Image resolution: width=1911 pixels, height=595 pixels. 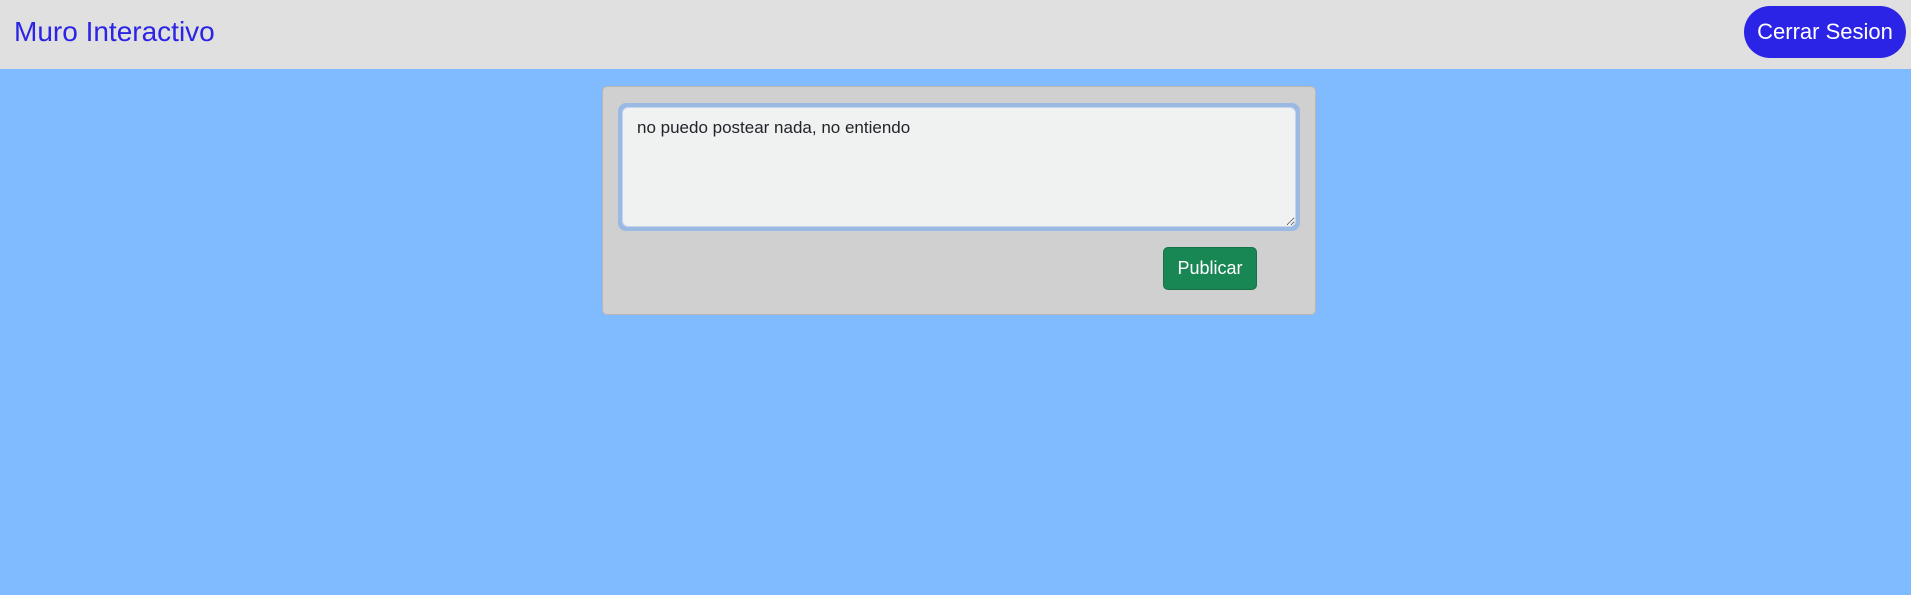 What do you see at coordinates (114, 32) in the screenshot?
I see `app-brand: Muro Interactivo` at bounding box center [114, 32].